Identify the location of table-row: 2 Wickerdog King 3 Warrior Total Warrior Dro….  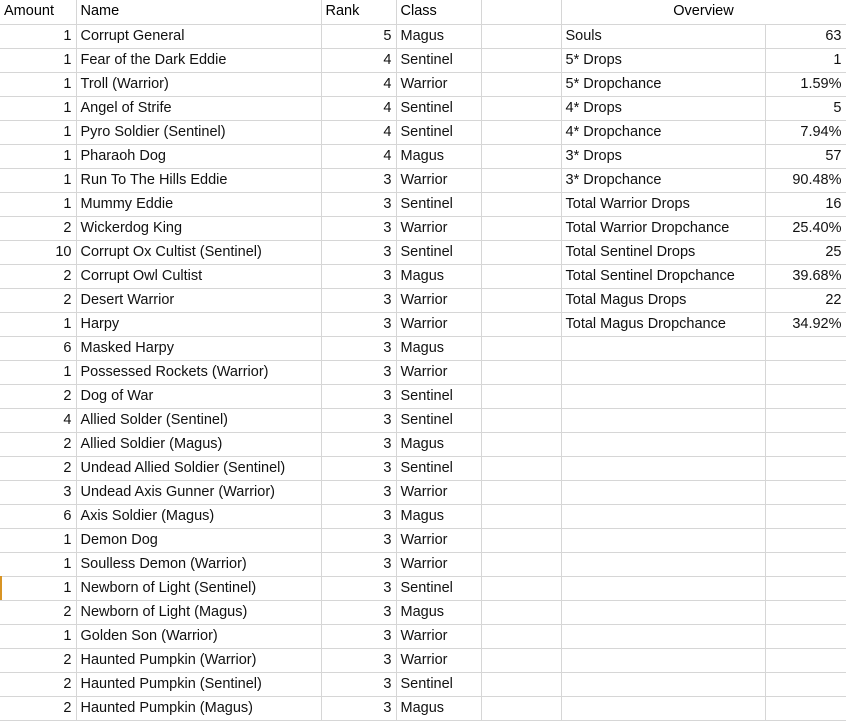
(423, 228).